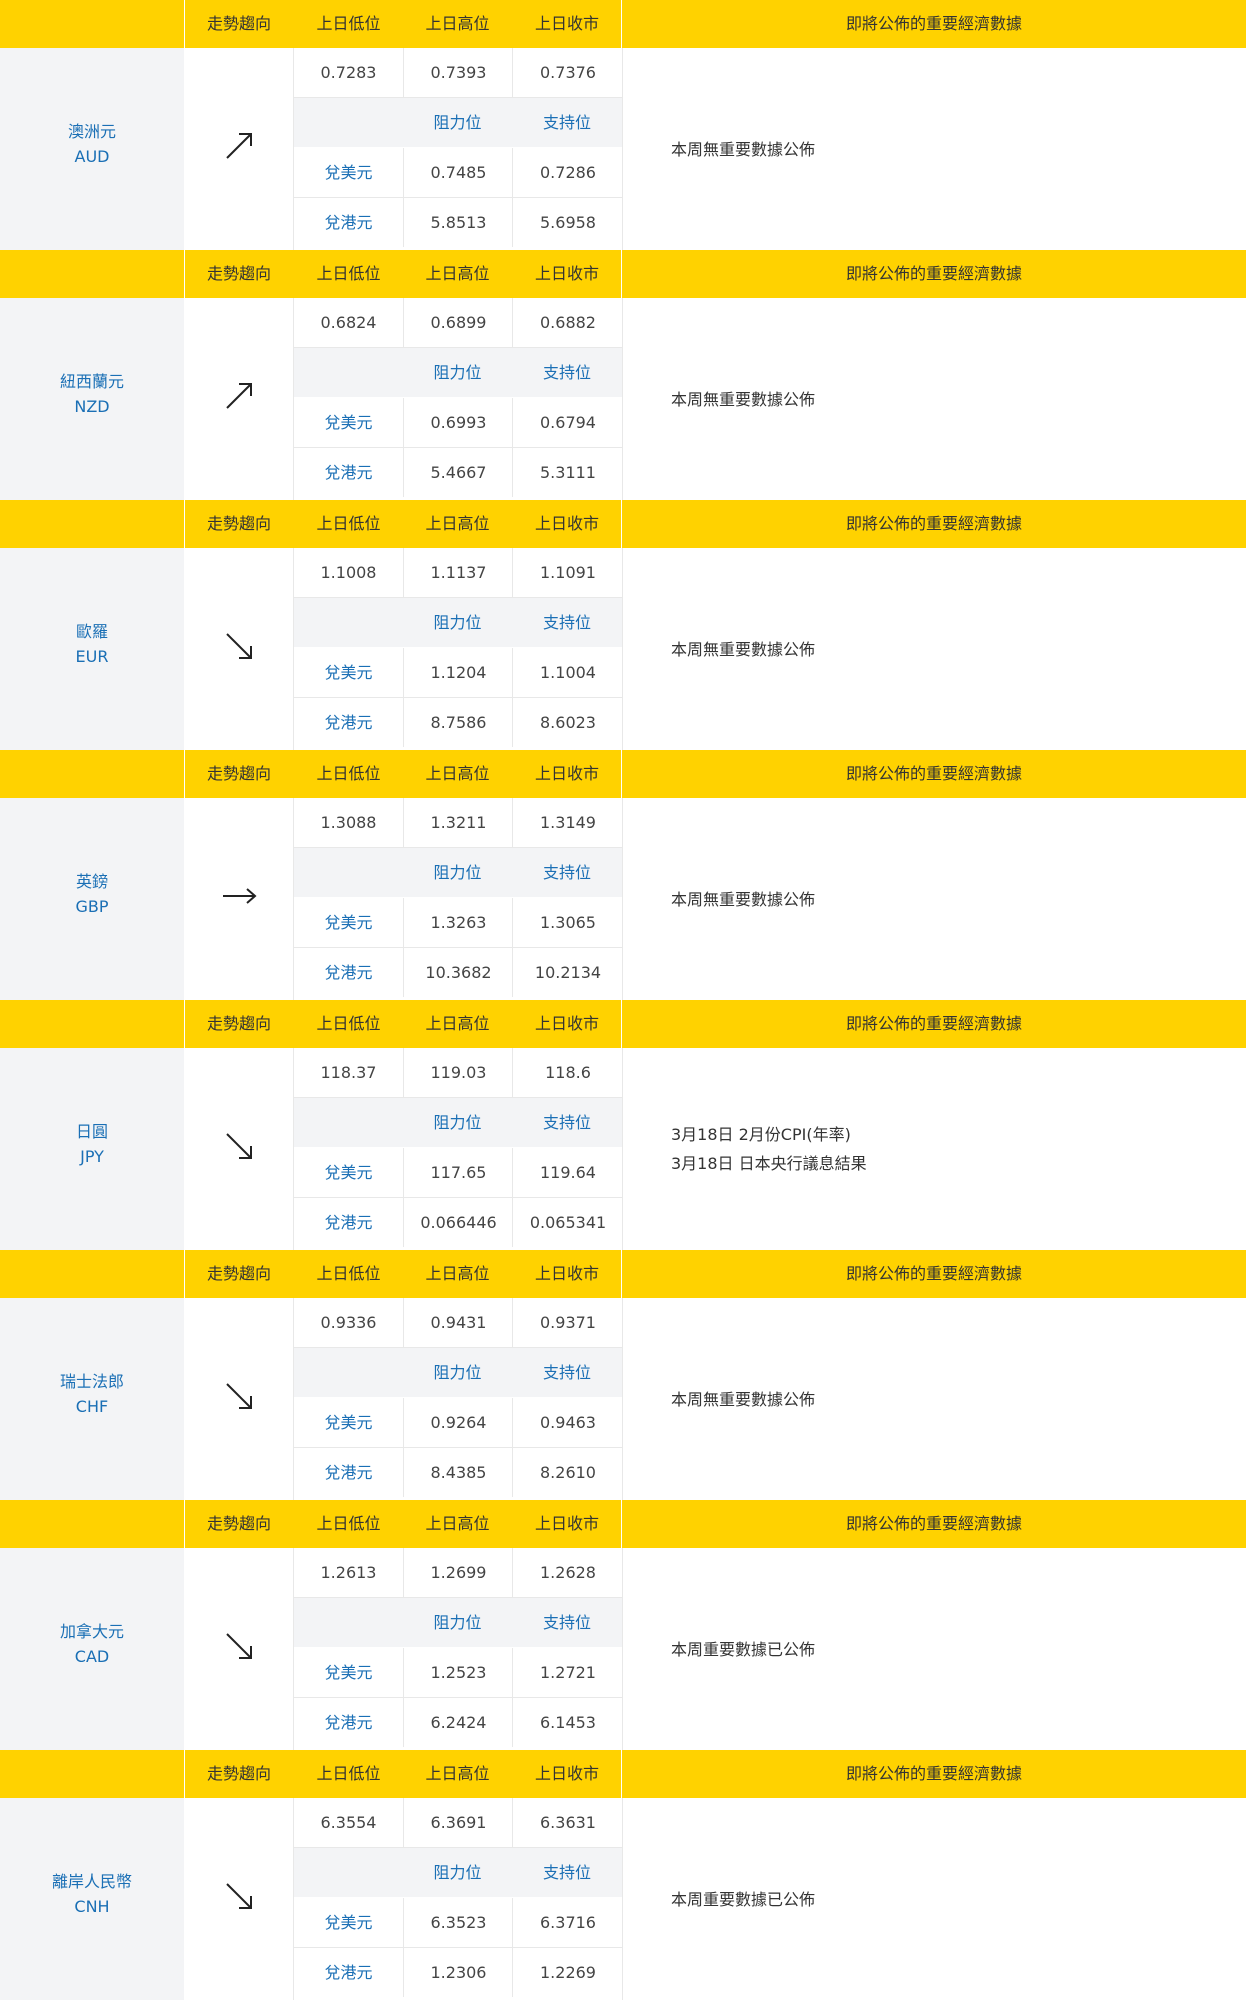  I want to click on usd-support-value: 6.3716, so click(567, 1923).